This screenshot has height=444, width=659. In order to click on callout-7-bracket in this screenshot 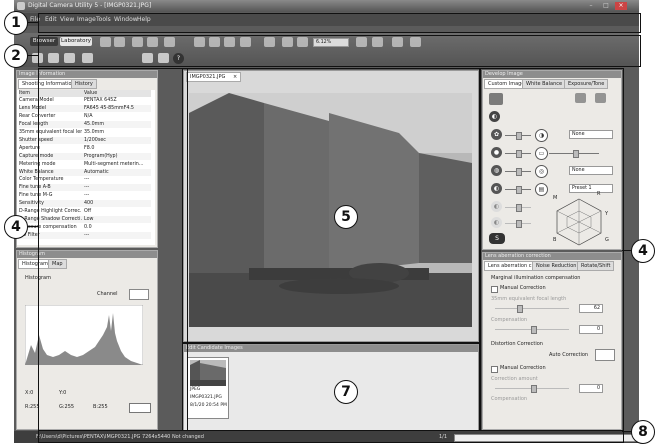, I will do `click(331, 387)`.